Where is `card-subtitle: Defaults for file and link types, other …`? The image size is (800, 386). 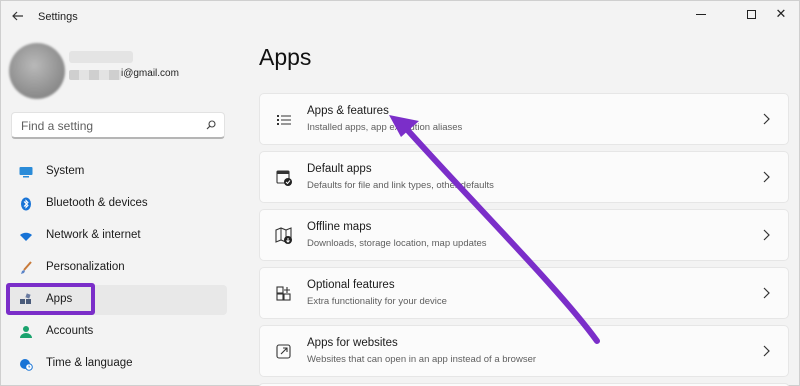
card-subtitle: Defaults for file and link types, other … is located at coordinates (400, 185).